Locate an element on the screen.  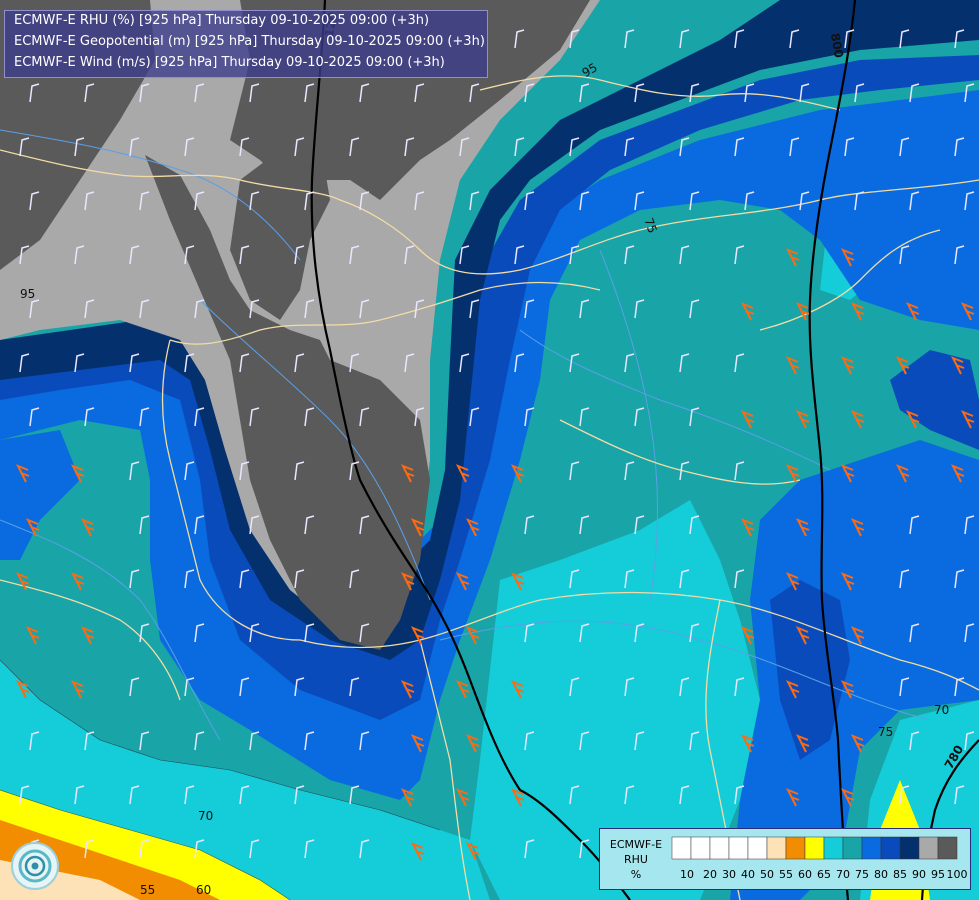
legend-tick-label: 55 is located at coordinates (786, 874).